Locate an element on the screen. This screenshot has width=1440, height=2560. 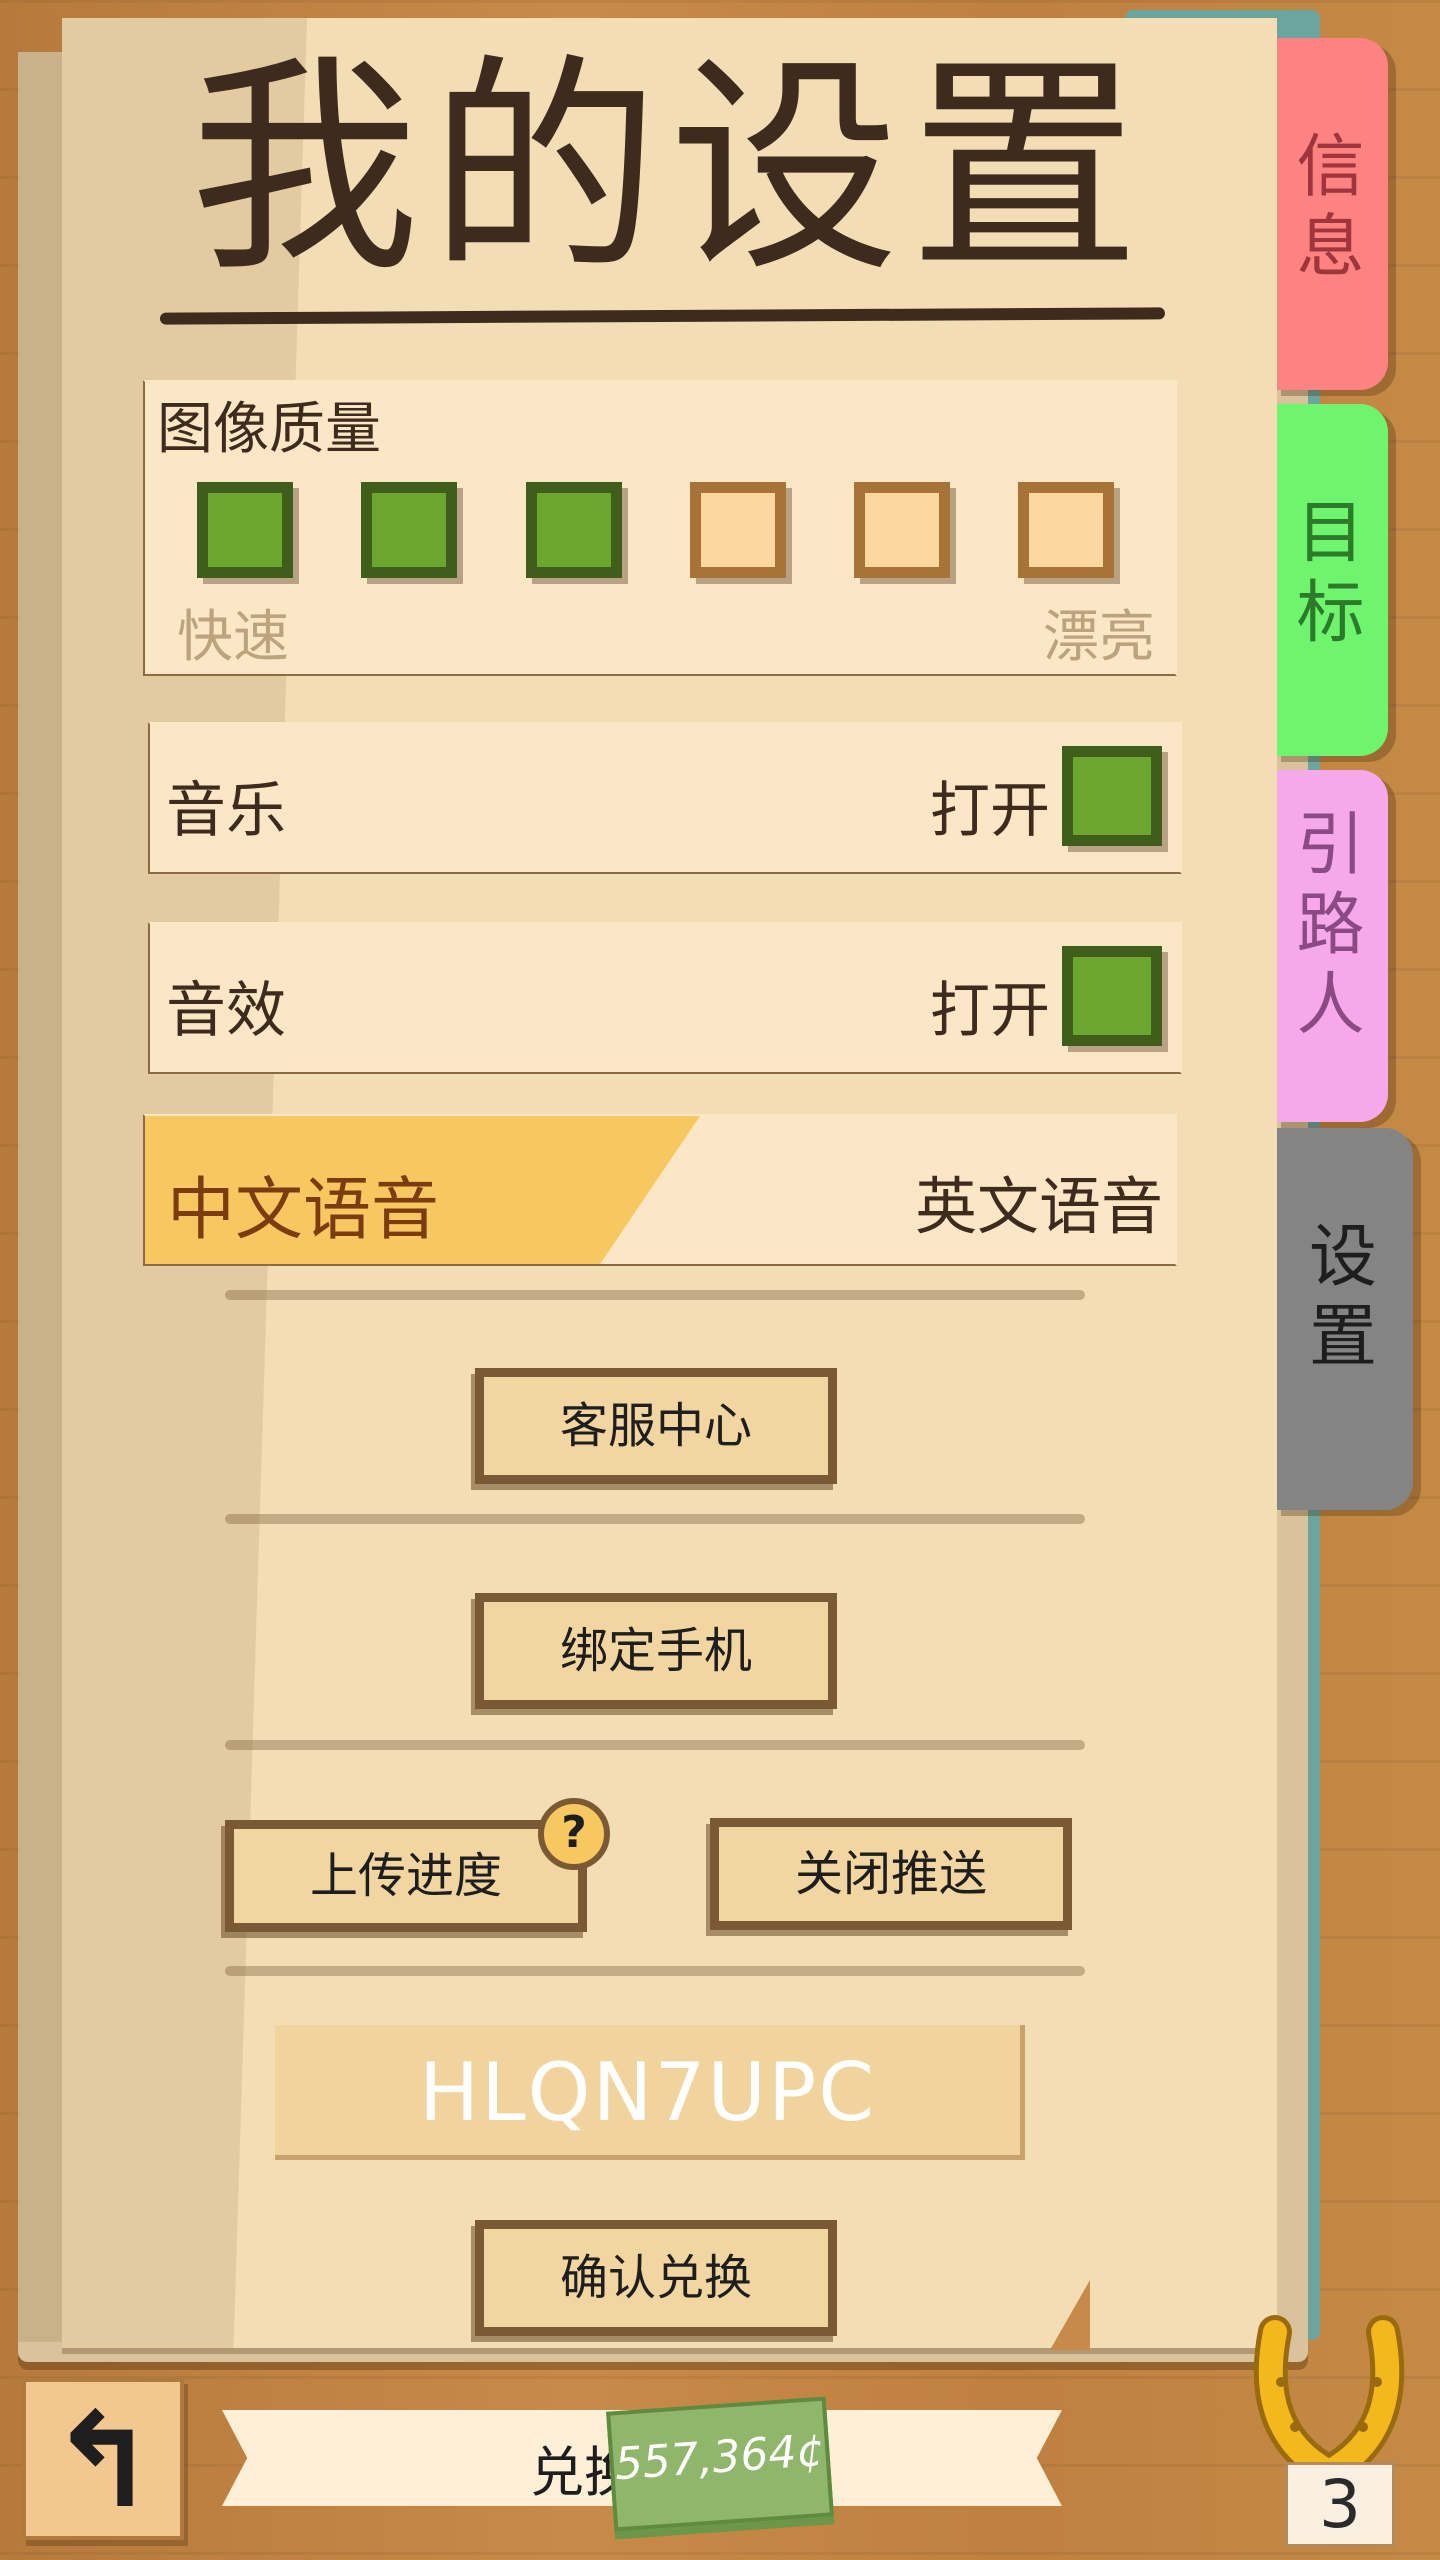
voice-english-option: 英文语音 is located at coordinates (1039, 1201).